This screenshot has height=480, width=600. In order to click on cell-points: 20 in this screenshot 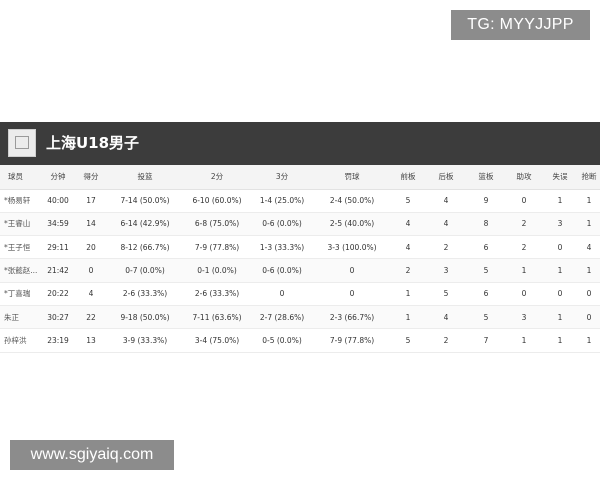, I will do `click(91, 247)`.